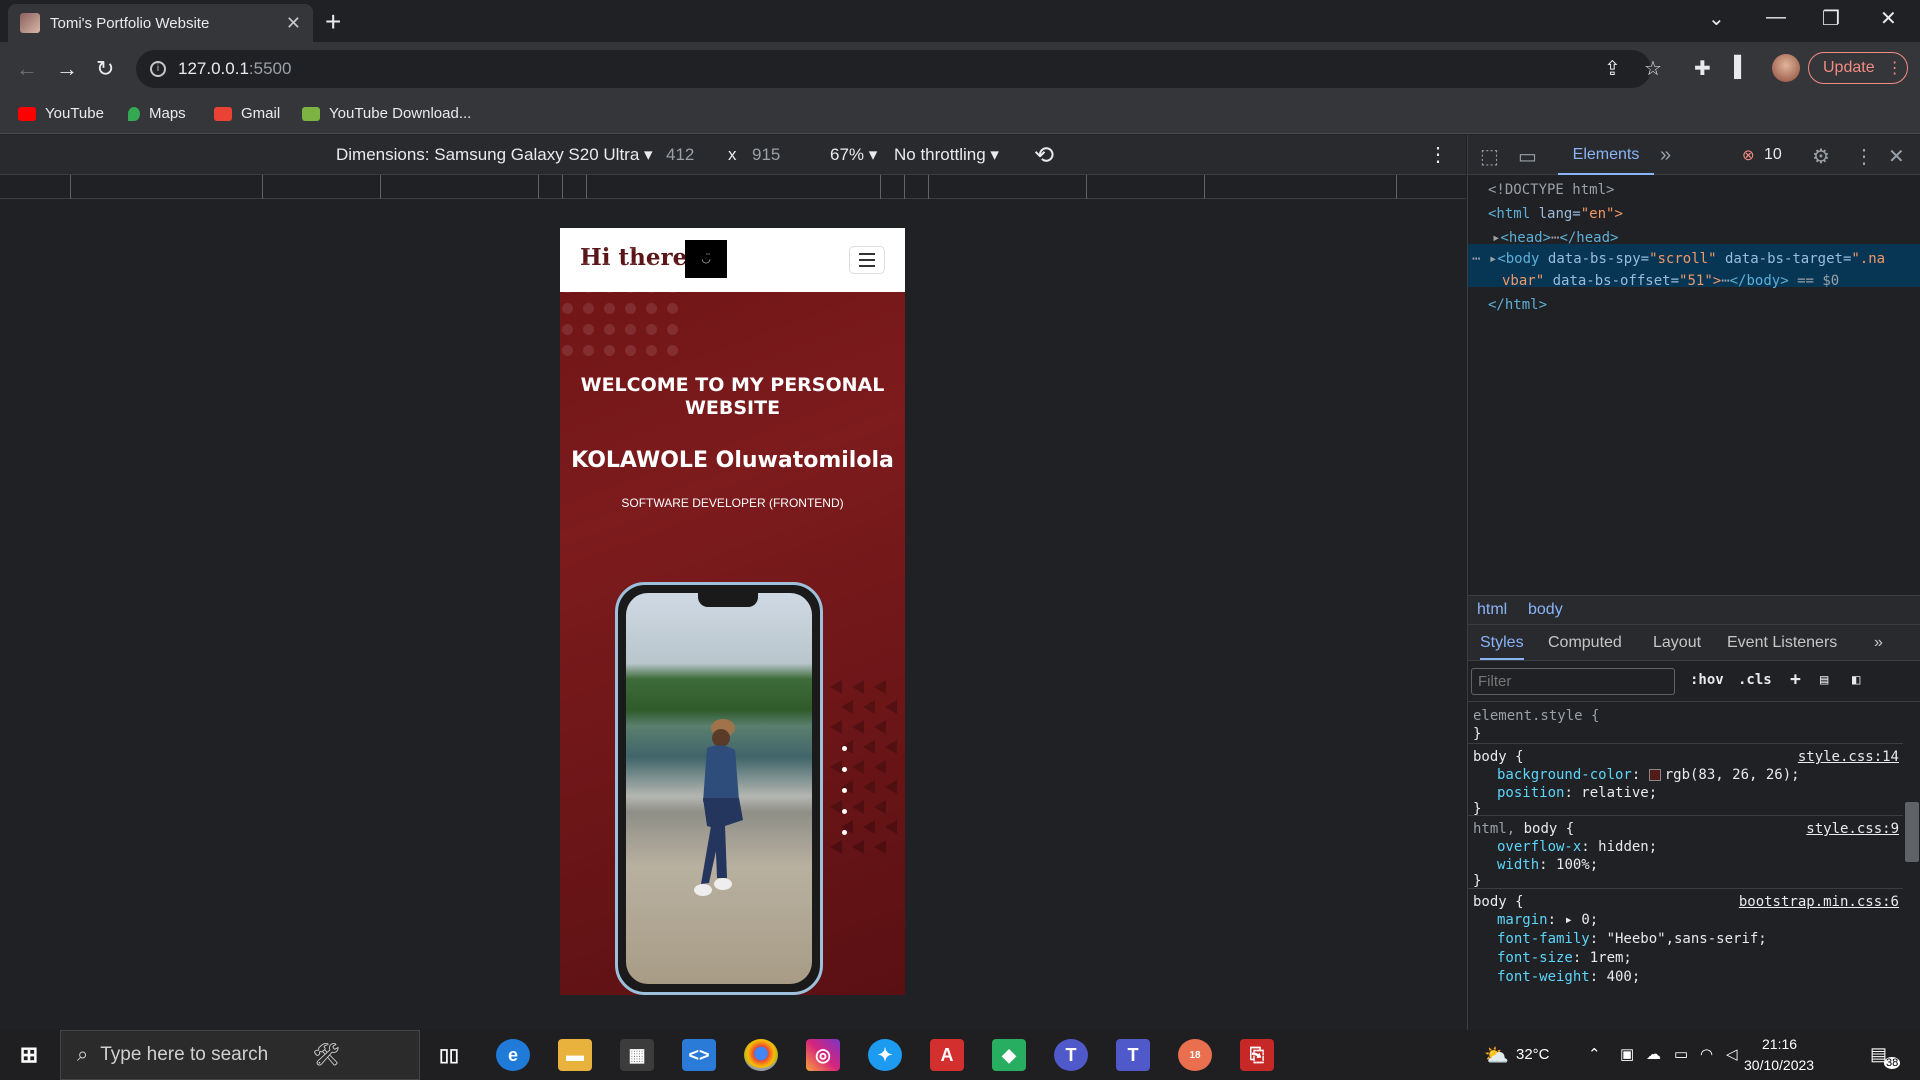 This screenshot has width=1920, height=1080. I want to click on zoom-dropdown: 67% ▾, so click(853, 155).